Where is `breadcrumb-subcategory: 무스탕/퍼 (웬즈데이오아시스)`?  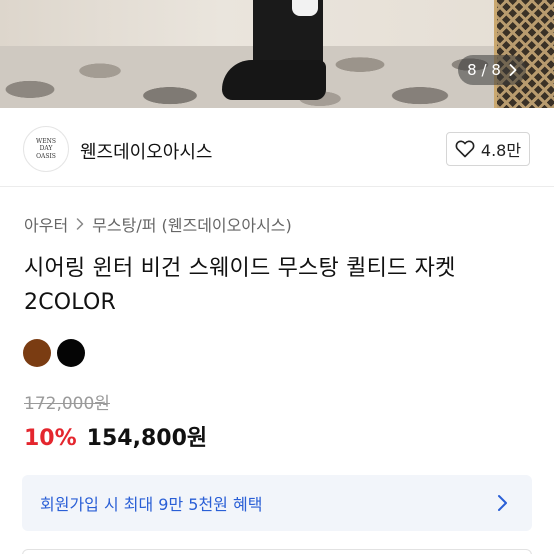 breadcrumb-subcategory: 무스탕/퍼 (웬즈데이오아시스) is located at coordinates (192, 224).